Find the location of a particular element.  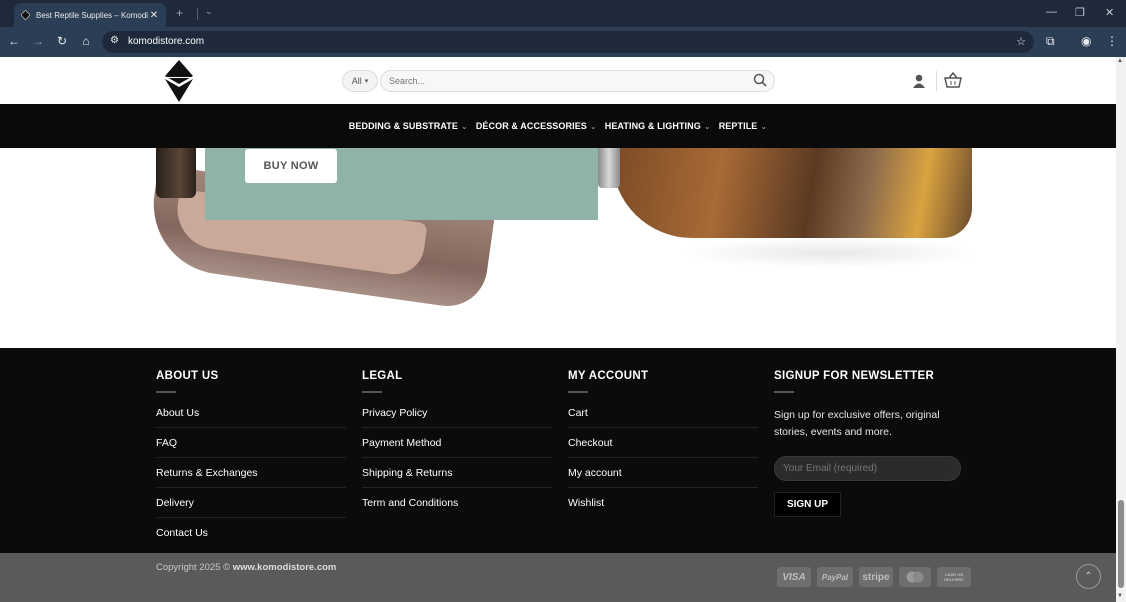

tab-title: Best Reptile Supplies – Komodi is located at coordinates (92, 15).